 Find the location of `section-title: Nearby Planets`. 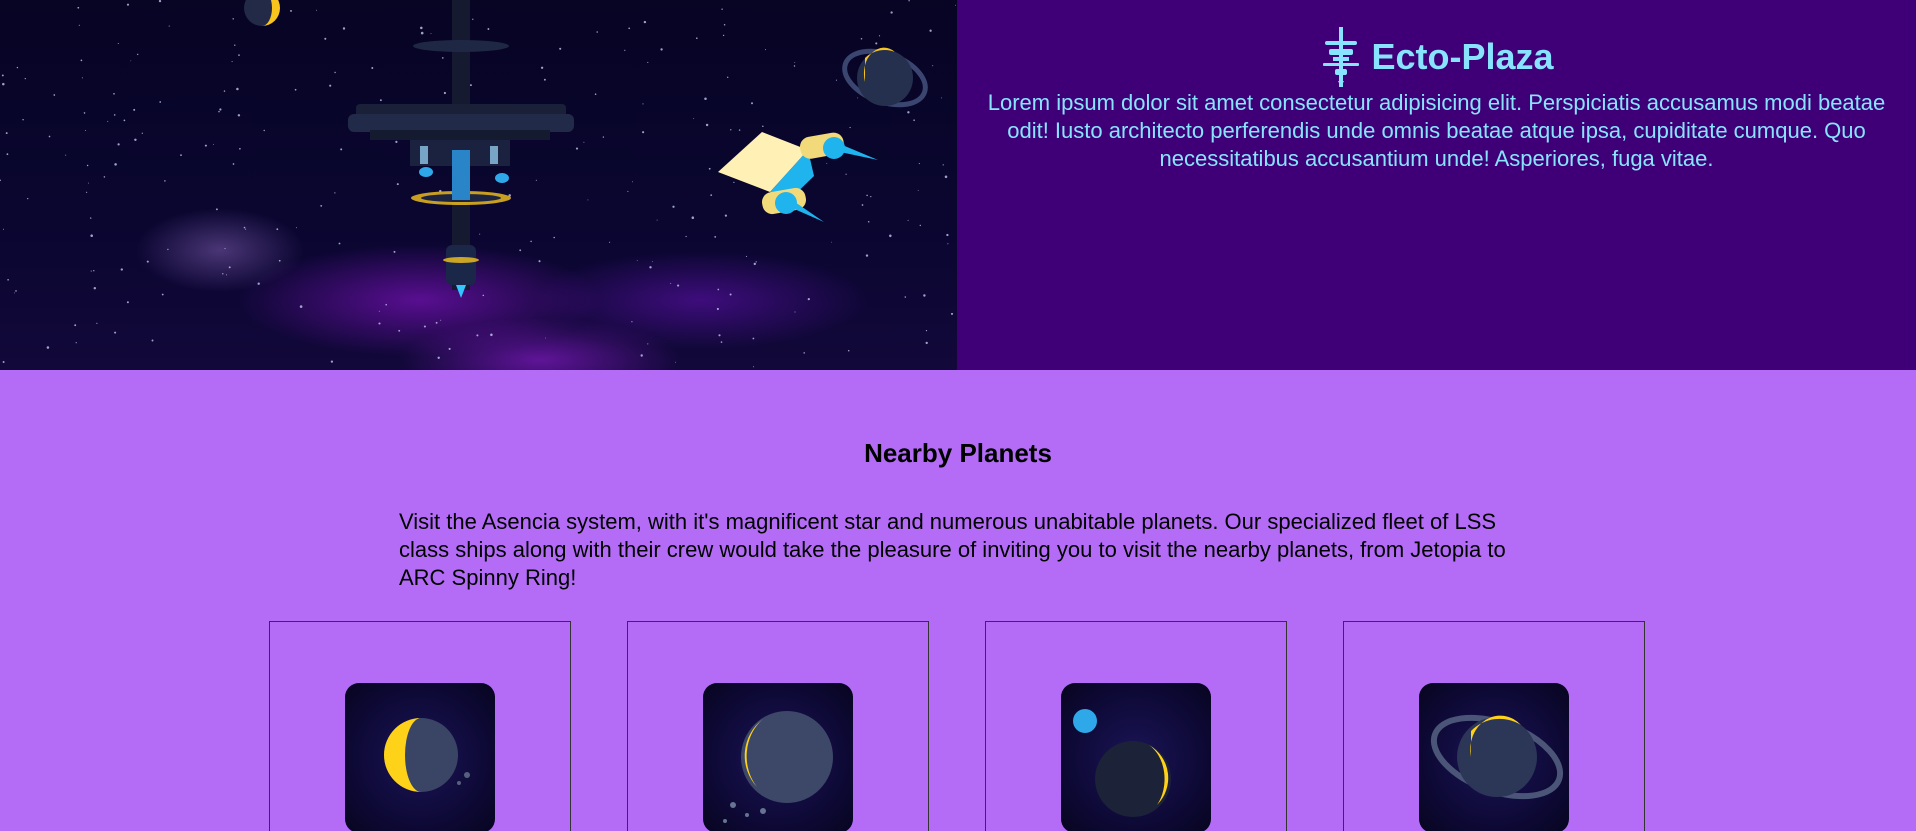

section-title: Nearby Planets is located at coordinates (958, 453).